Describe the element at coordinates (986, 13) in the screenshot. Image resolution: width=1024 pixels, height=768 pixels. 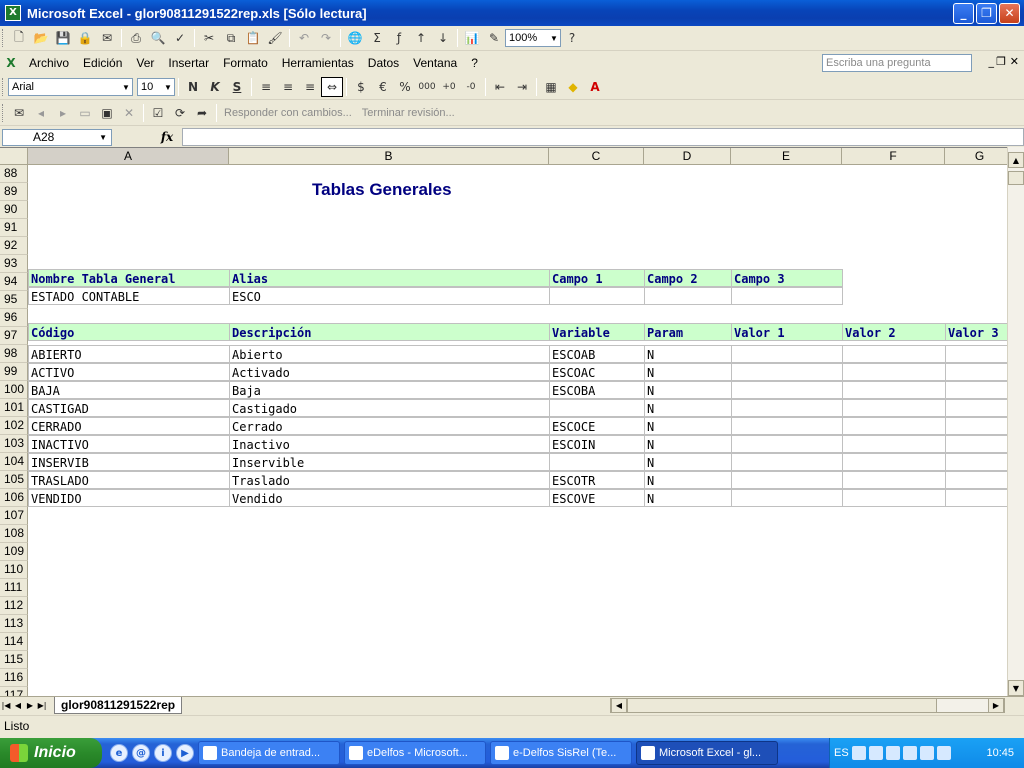
I see `restore-button: ❐` at that location.